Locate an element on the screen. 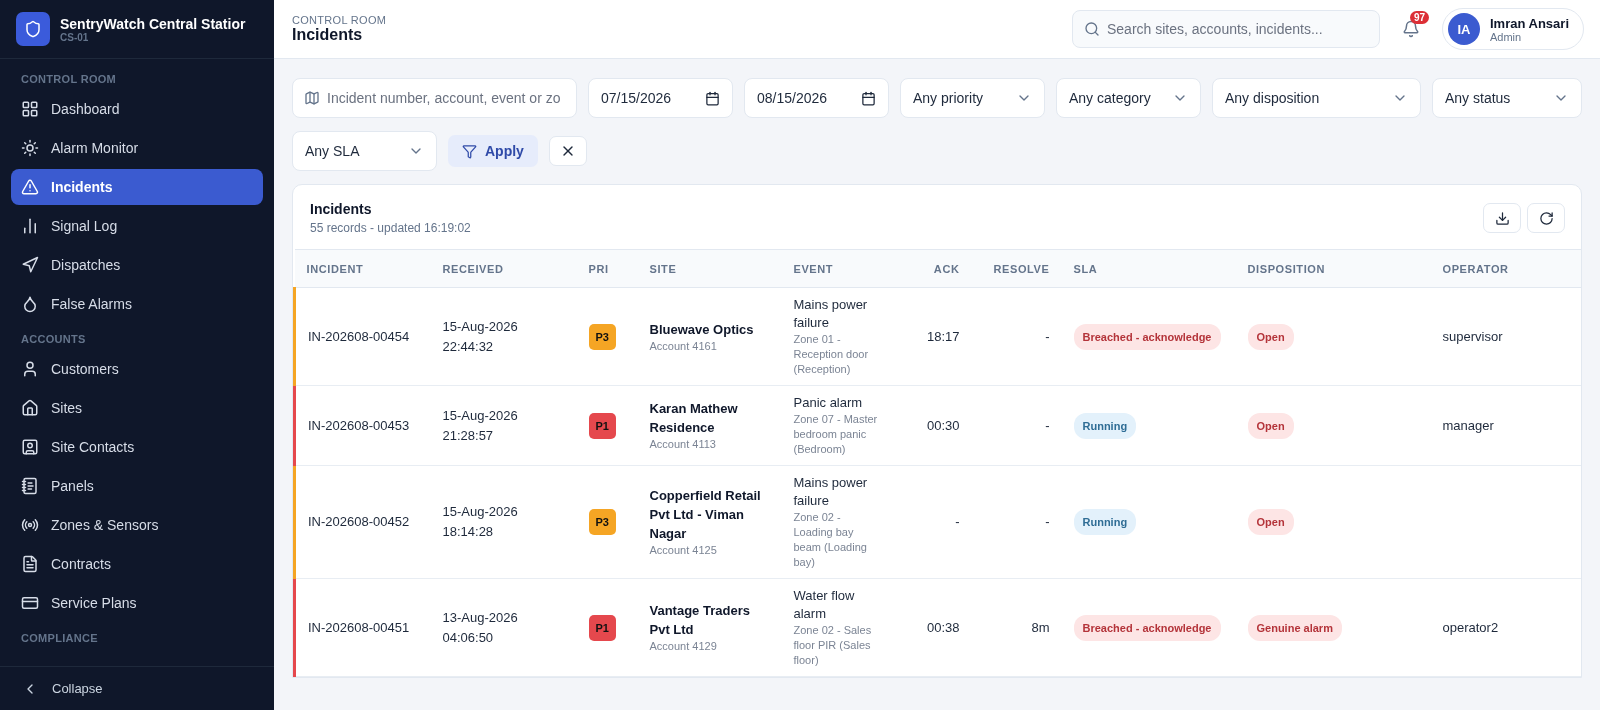 Image resolution: width=1600 pixels, height=710 pixels. filter-select: Any SLA is located at coordinates (364, 151).